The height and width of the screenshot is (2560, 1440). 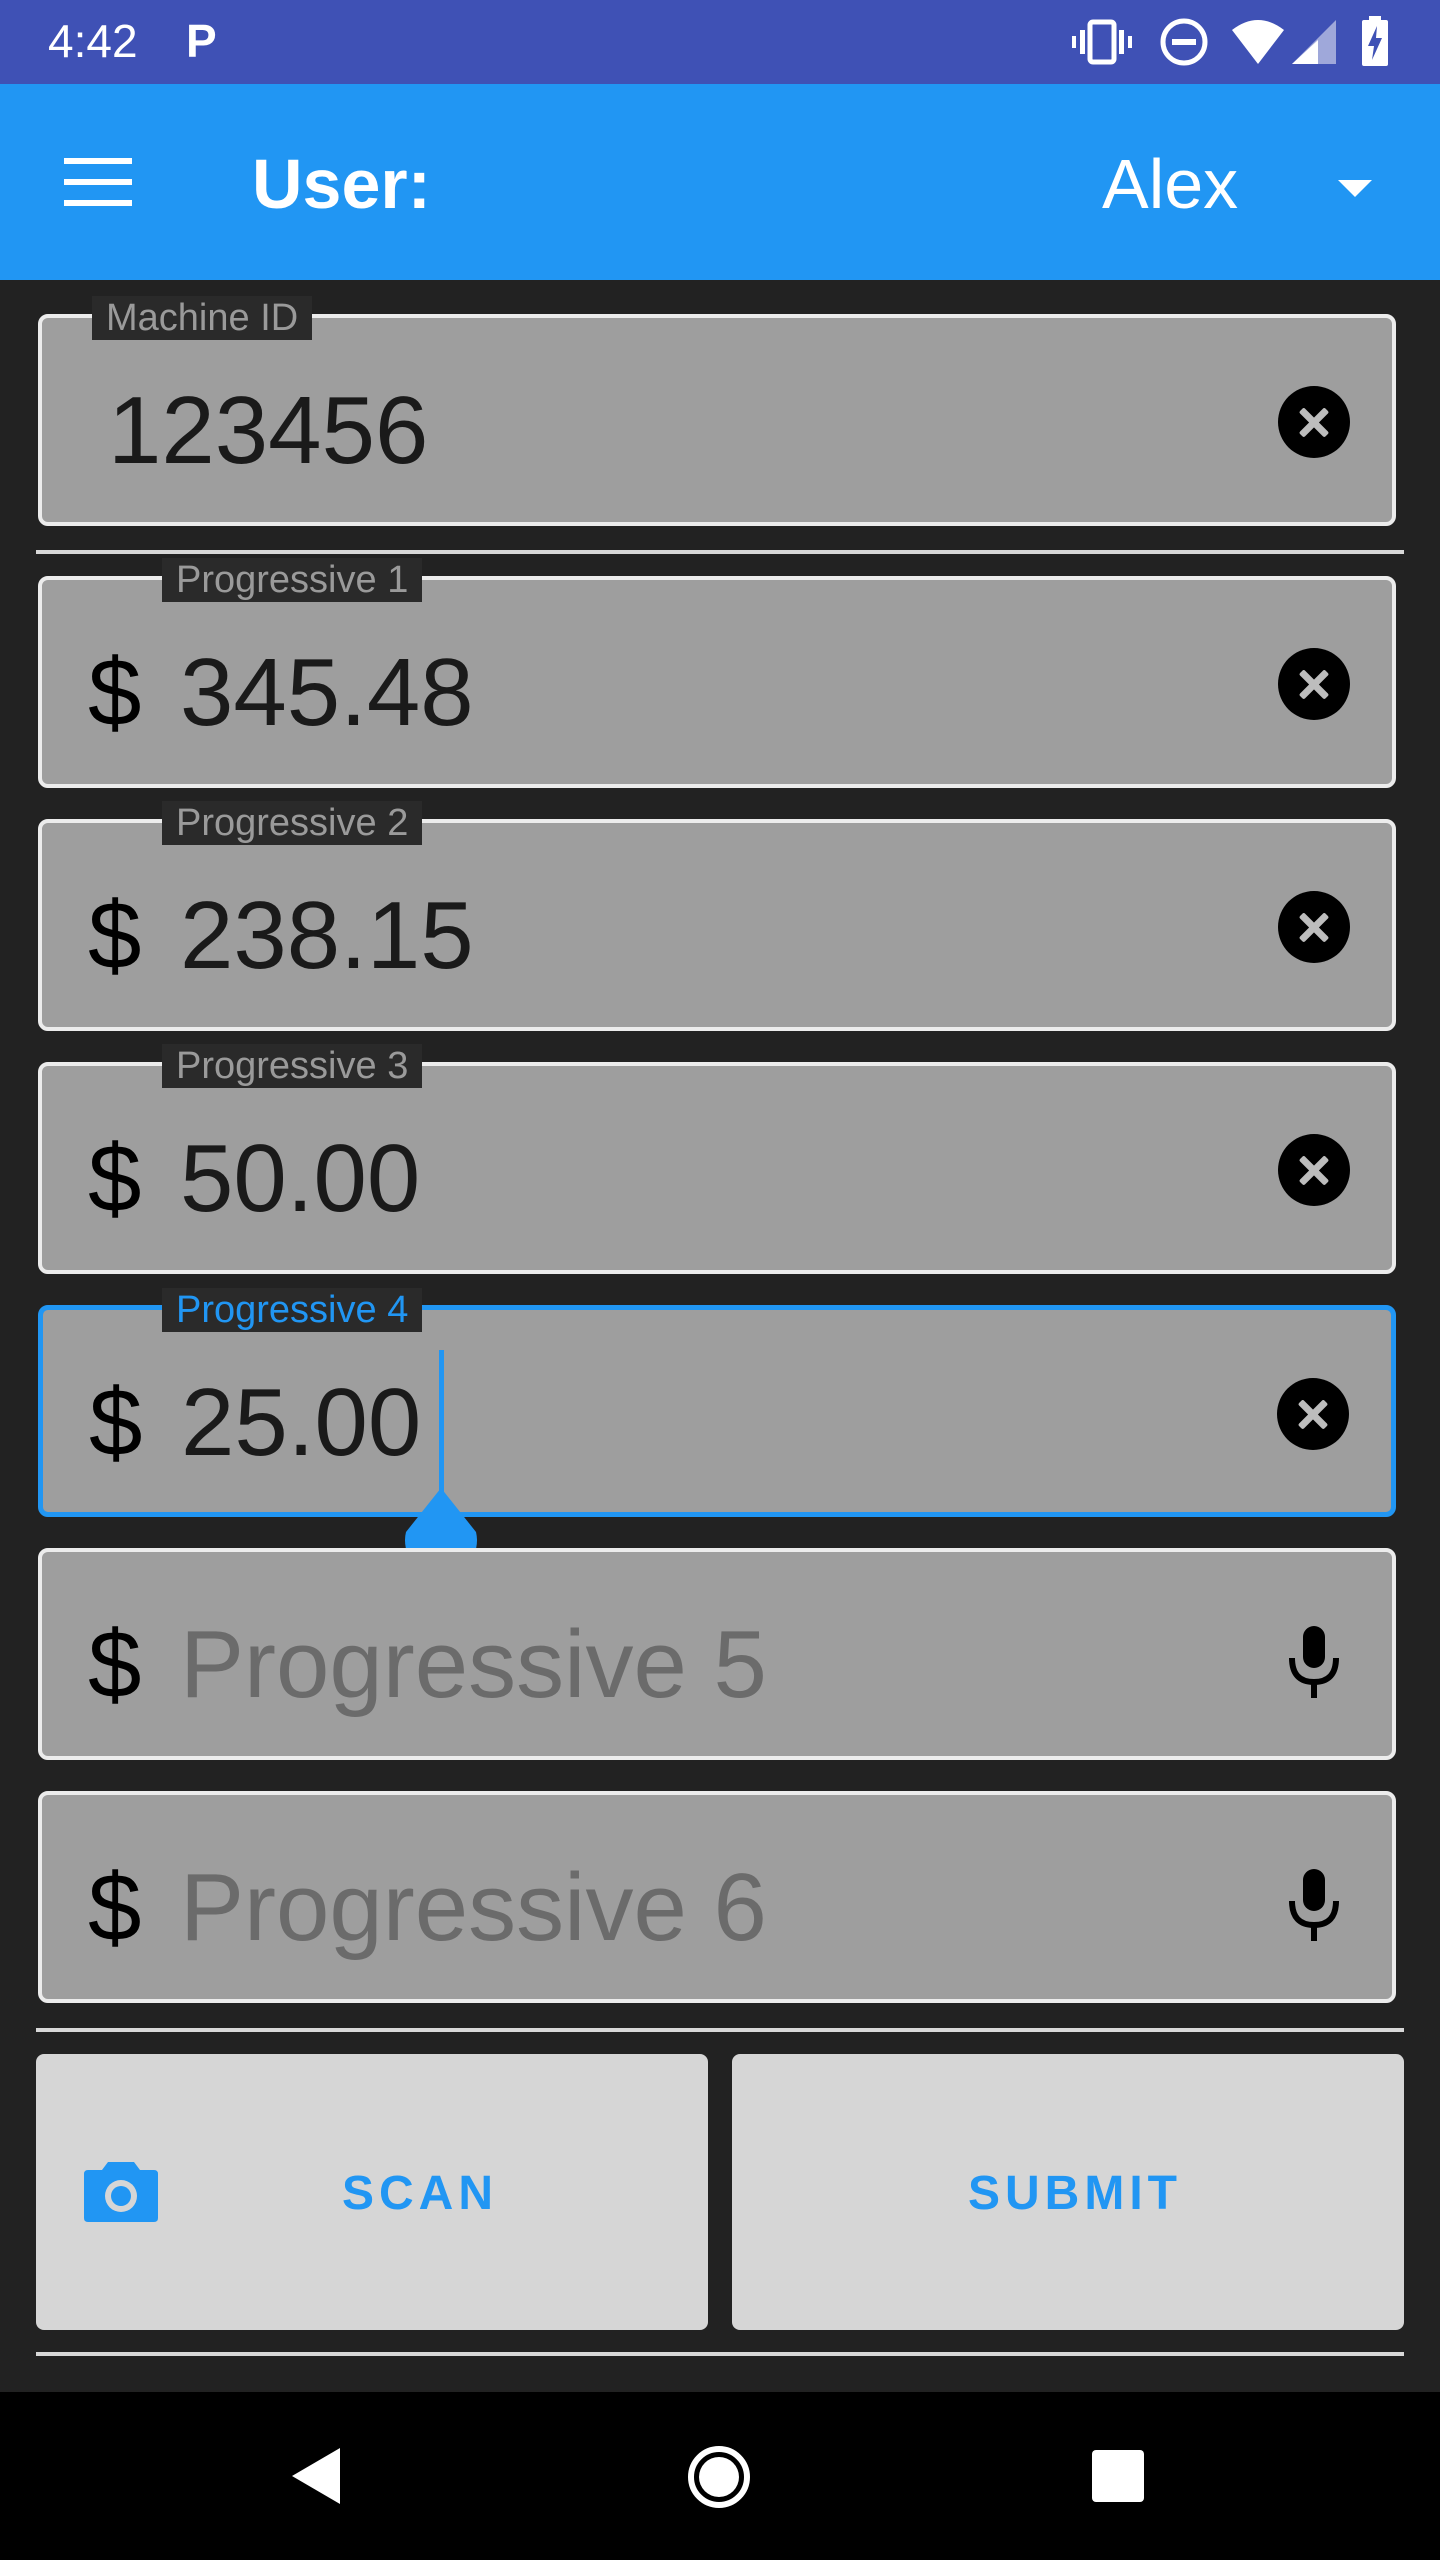 What do you see at coordinates (1075, 2193) in the screenshot?
I see `submit-button-label: SUBMIT` at bounding box center [1075, 2193].